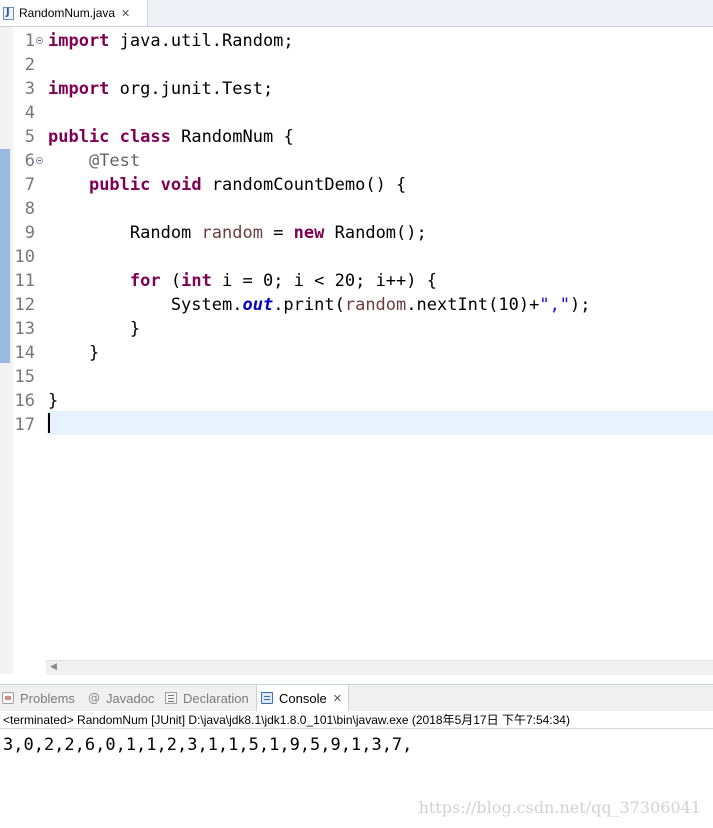 The height and width of the screenshot is (828, 713). I want to click on line-number: 7, so click(29, 185).